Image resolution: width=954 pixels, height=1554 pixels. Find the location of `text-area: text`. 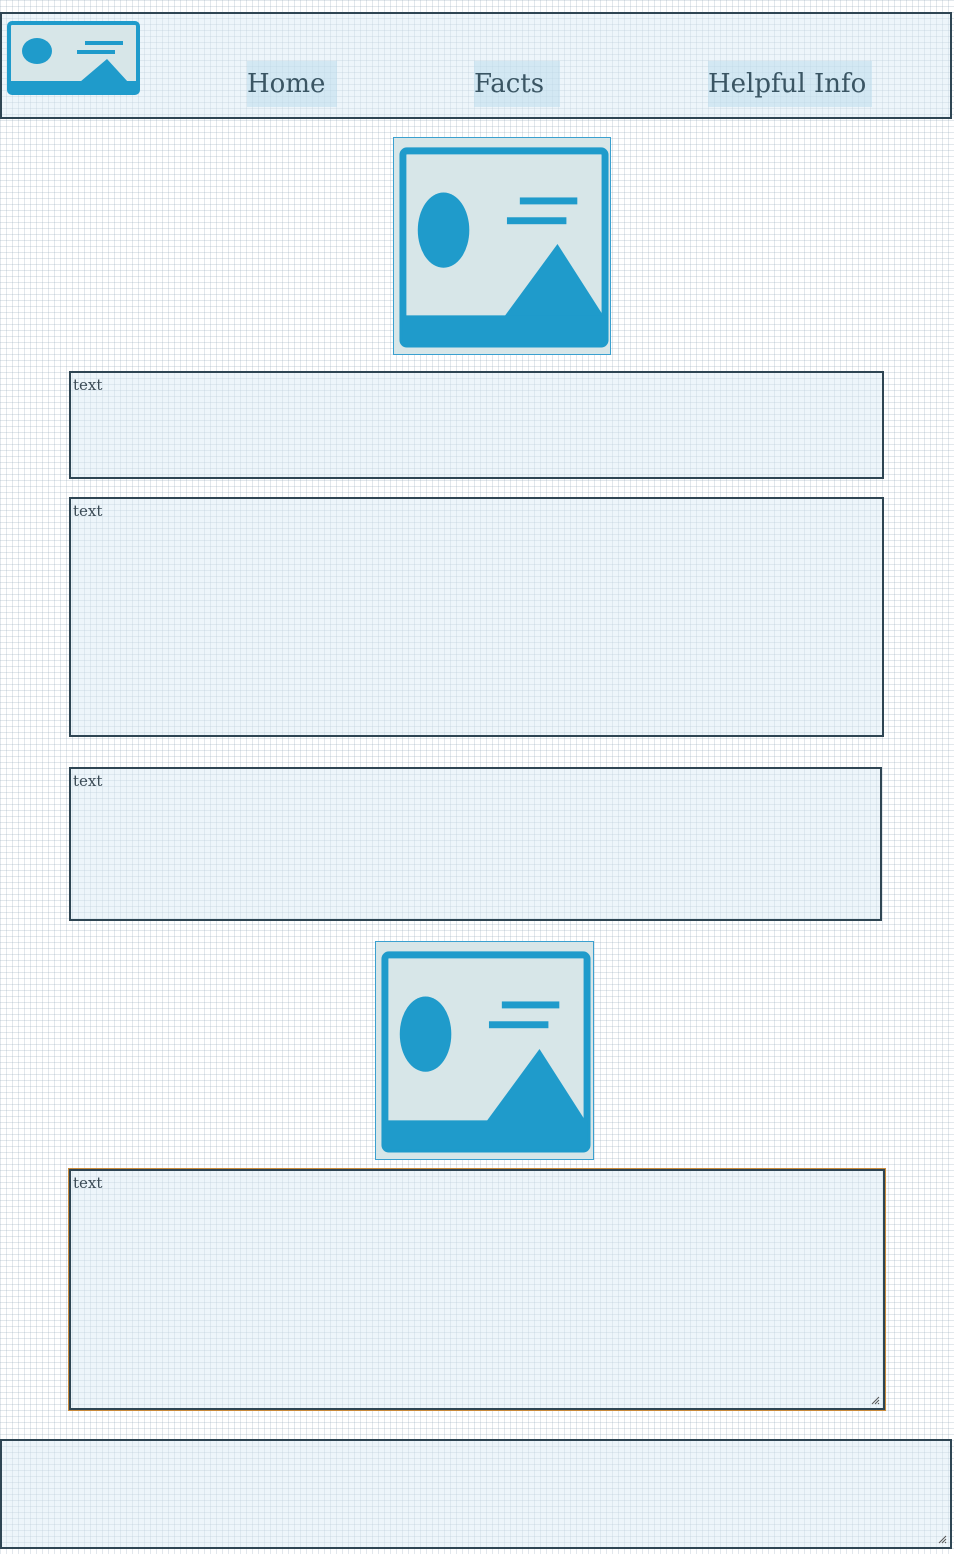

text-area: text is located at coordinates (477, 1289).